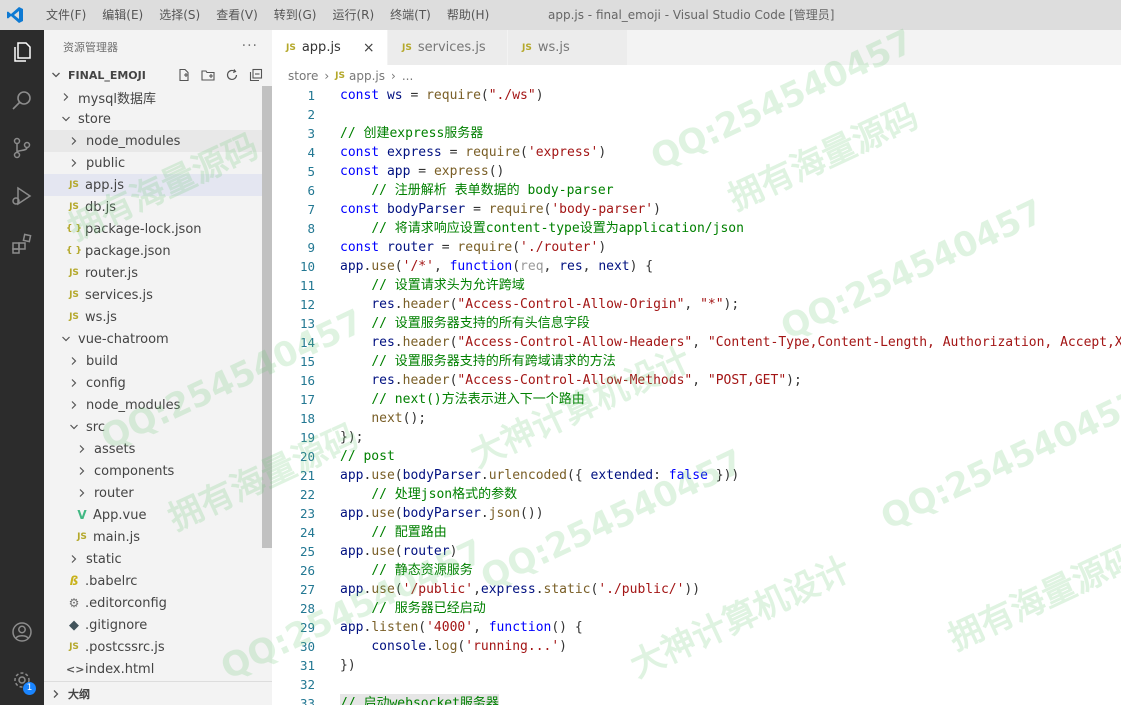 This screenshot has height=705, width=1121. What do you see at coordinates (158, 207) in the screenshot?
I see `tree-file: JS db.js` at bounding box center [158, 207].